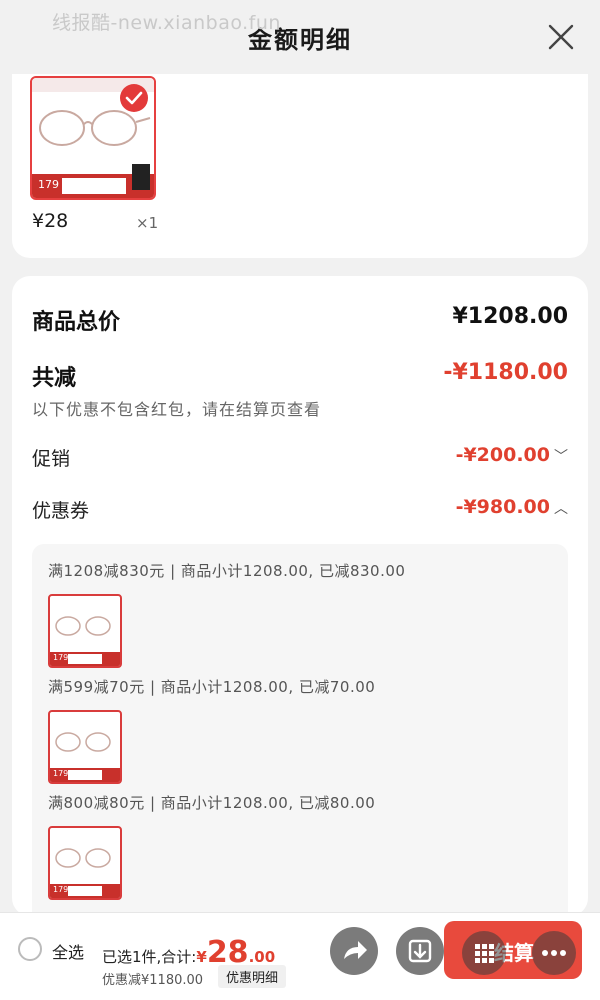  I want to click on reduce-row: 共减 -¥1180.00, so click(300, 378).